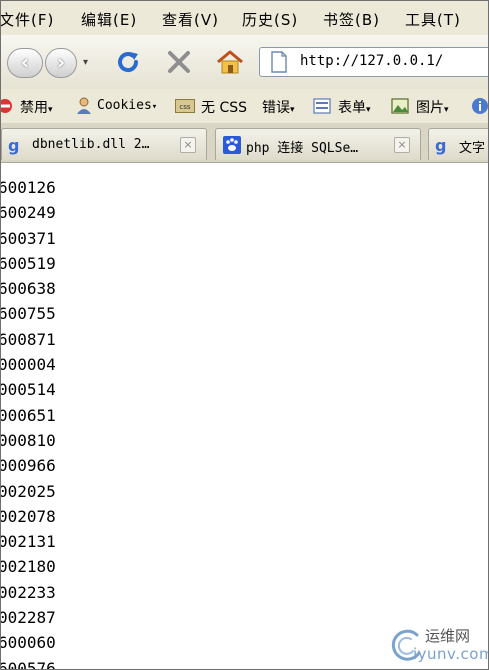 Image resolution: width=489 pixels, height=670 pixels. What do you see at coordinates (185, 106) in the screenshot?
I see `css-icon: css` at bounding box center [185, 106].